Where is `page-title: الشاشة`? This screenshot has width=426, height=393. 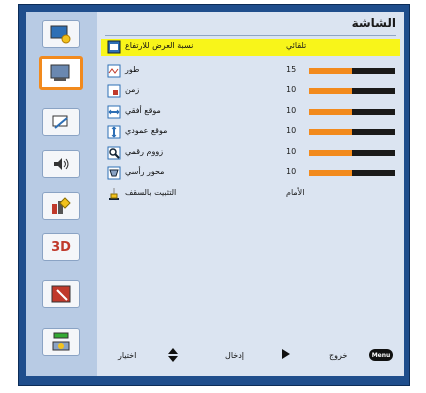
page-title: الشاشة is located at coordinates (373, 23).